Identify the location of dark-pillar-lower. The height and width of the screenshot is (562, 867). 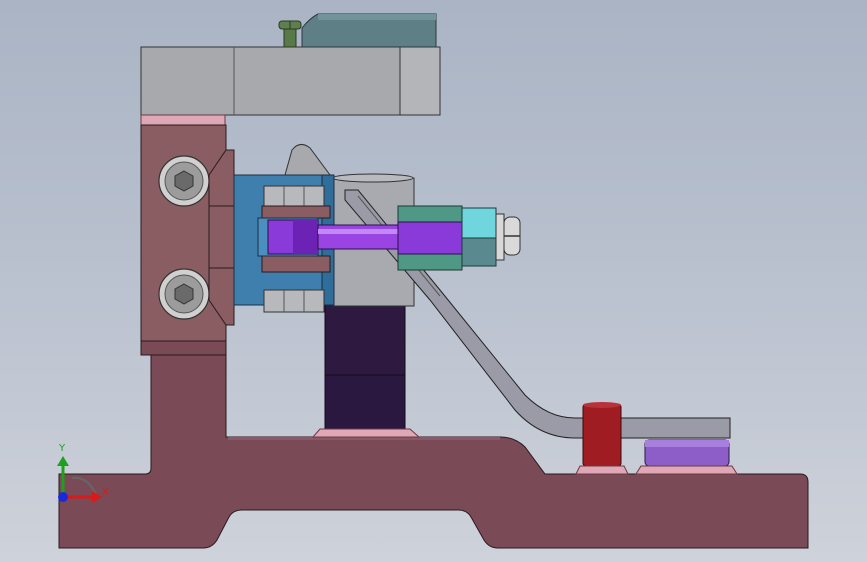
(365, 402).